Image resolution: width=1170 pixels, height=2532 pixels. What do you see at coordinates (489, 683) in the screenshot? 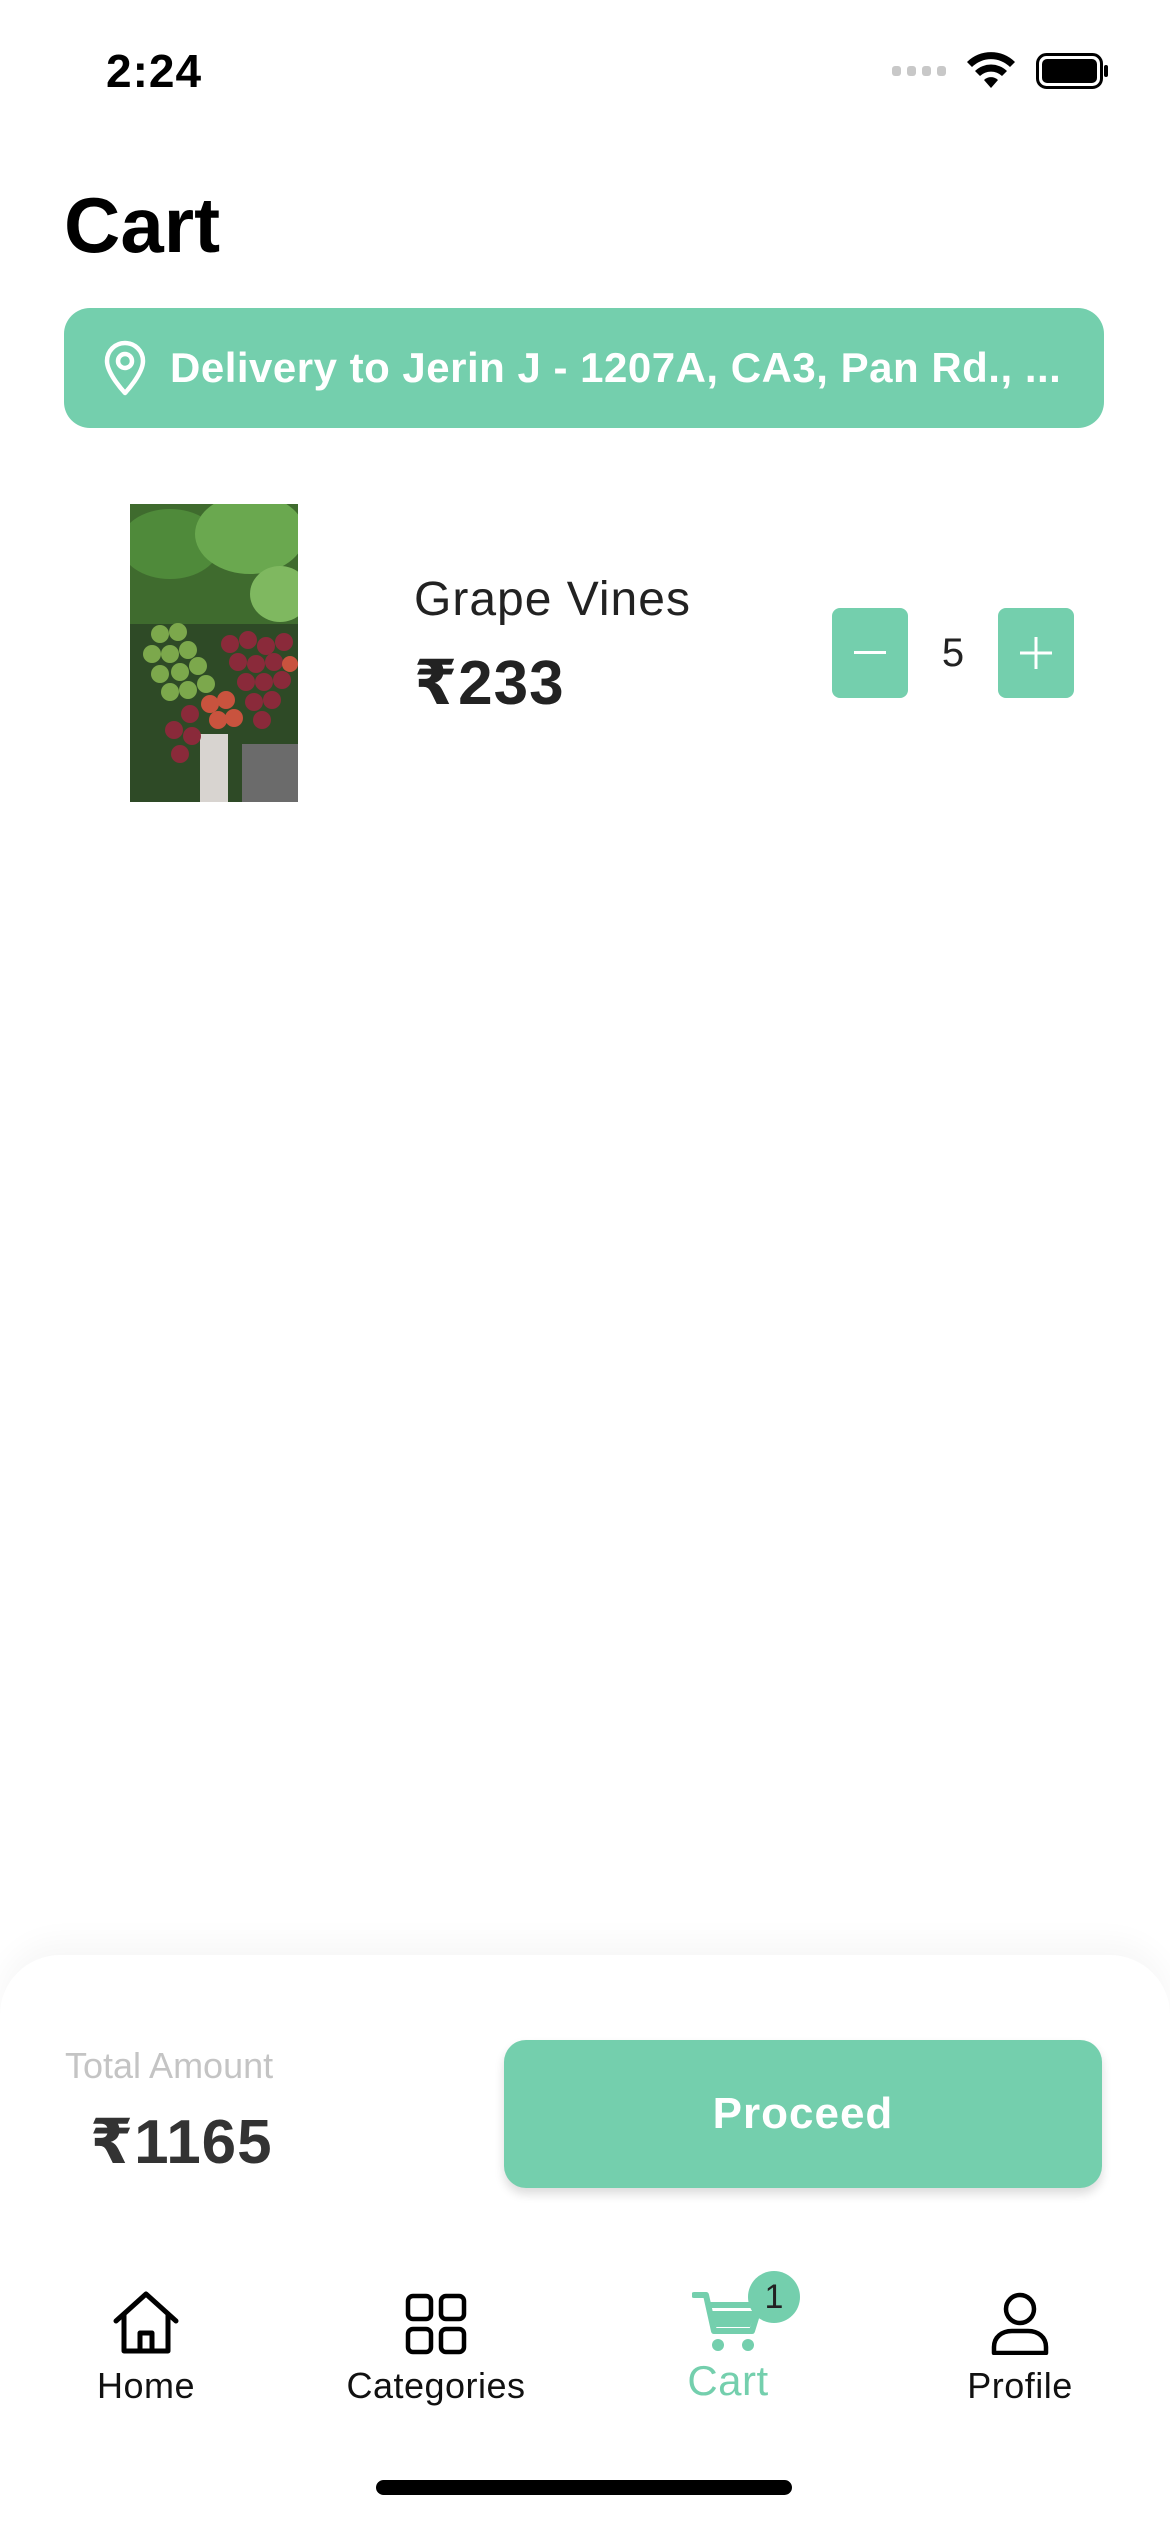
I see `product-price: ₹233` at bounding box center [489, 683].